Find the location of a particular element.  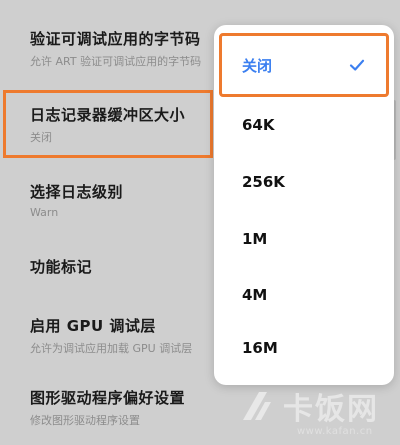

option-label: 16M is located at coordinates (260, 348).